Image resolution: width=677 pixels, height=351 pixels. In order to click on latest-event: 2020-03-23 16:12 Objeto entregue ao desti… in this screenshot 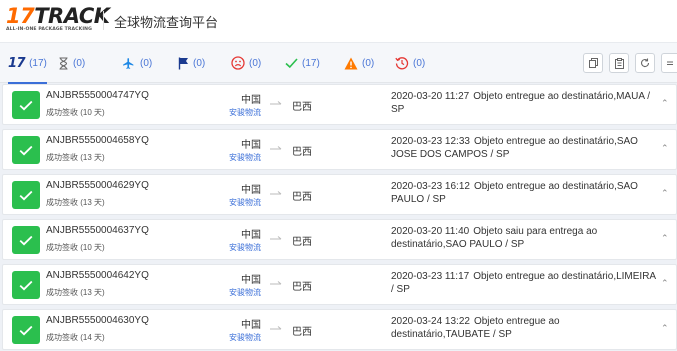, I will do `click(524, 193)`.